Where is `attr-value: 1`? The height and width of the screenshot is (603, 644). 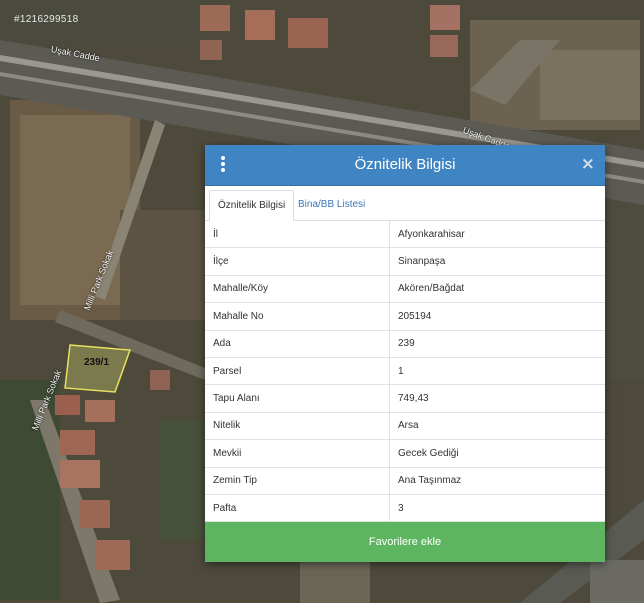 attr-value: 1 is located at coordinates (497, 371).